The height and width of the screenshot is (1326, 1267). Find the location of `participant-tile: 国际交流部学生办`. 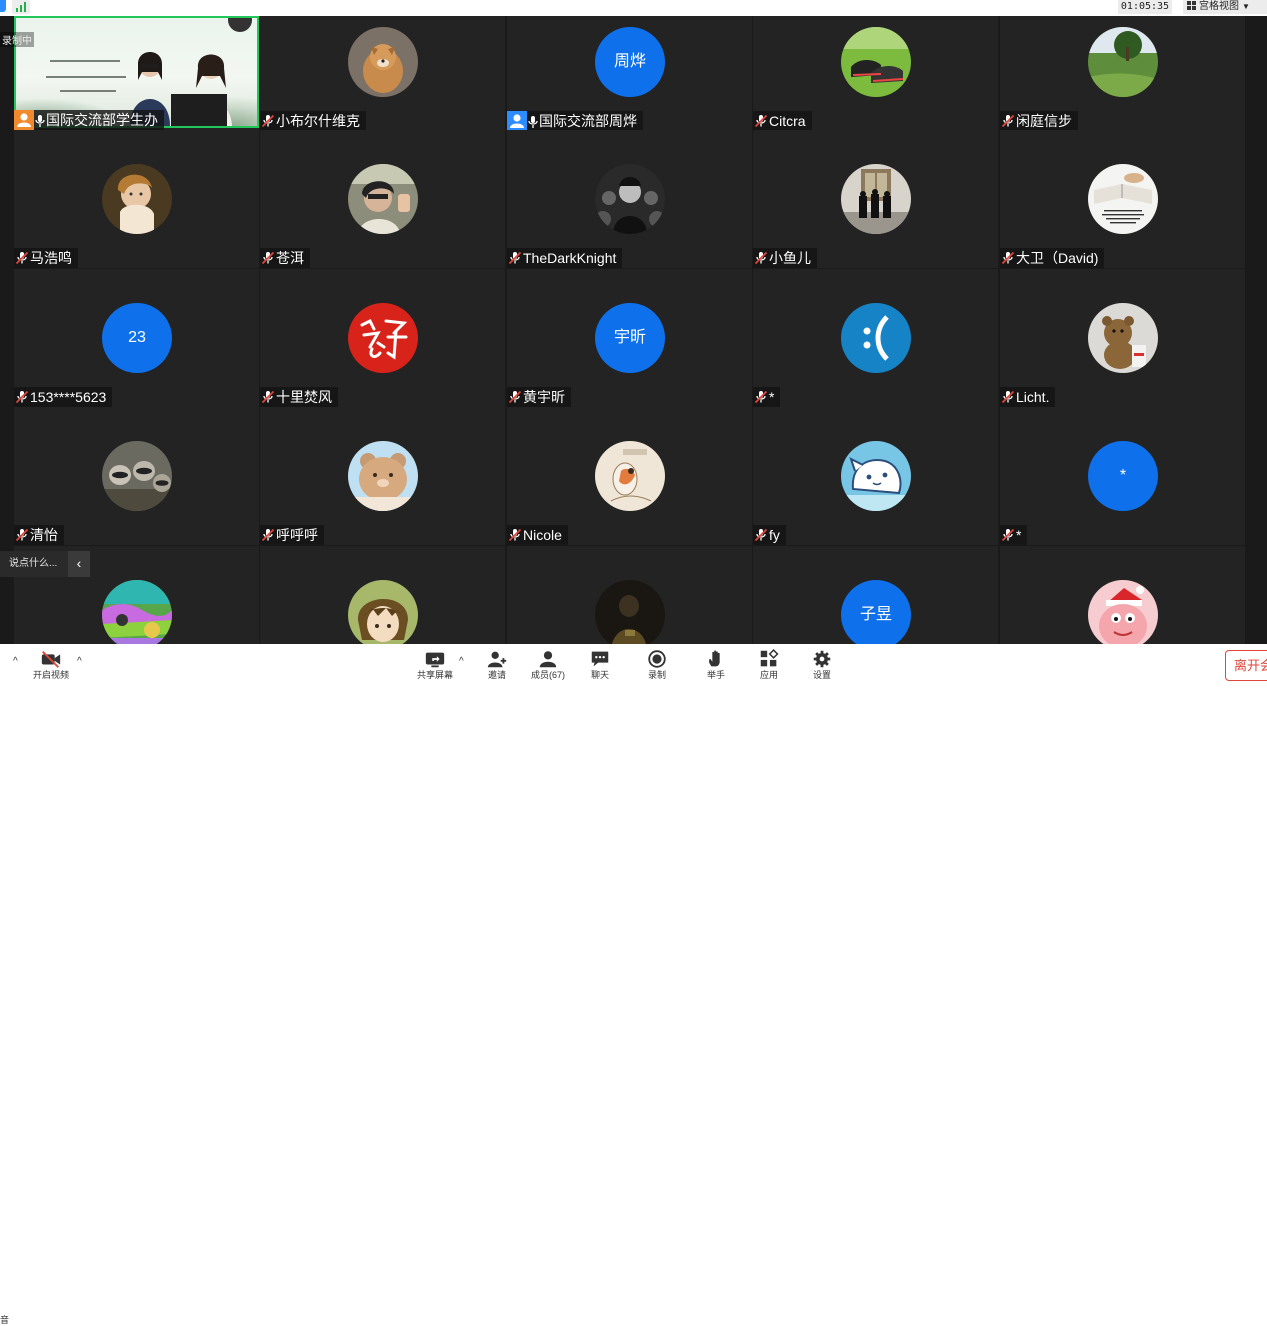

participant-tile: 国际交流部学生办 is located at coordinates (136, 73).